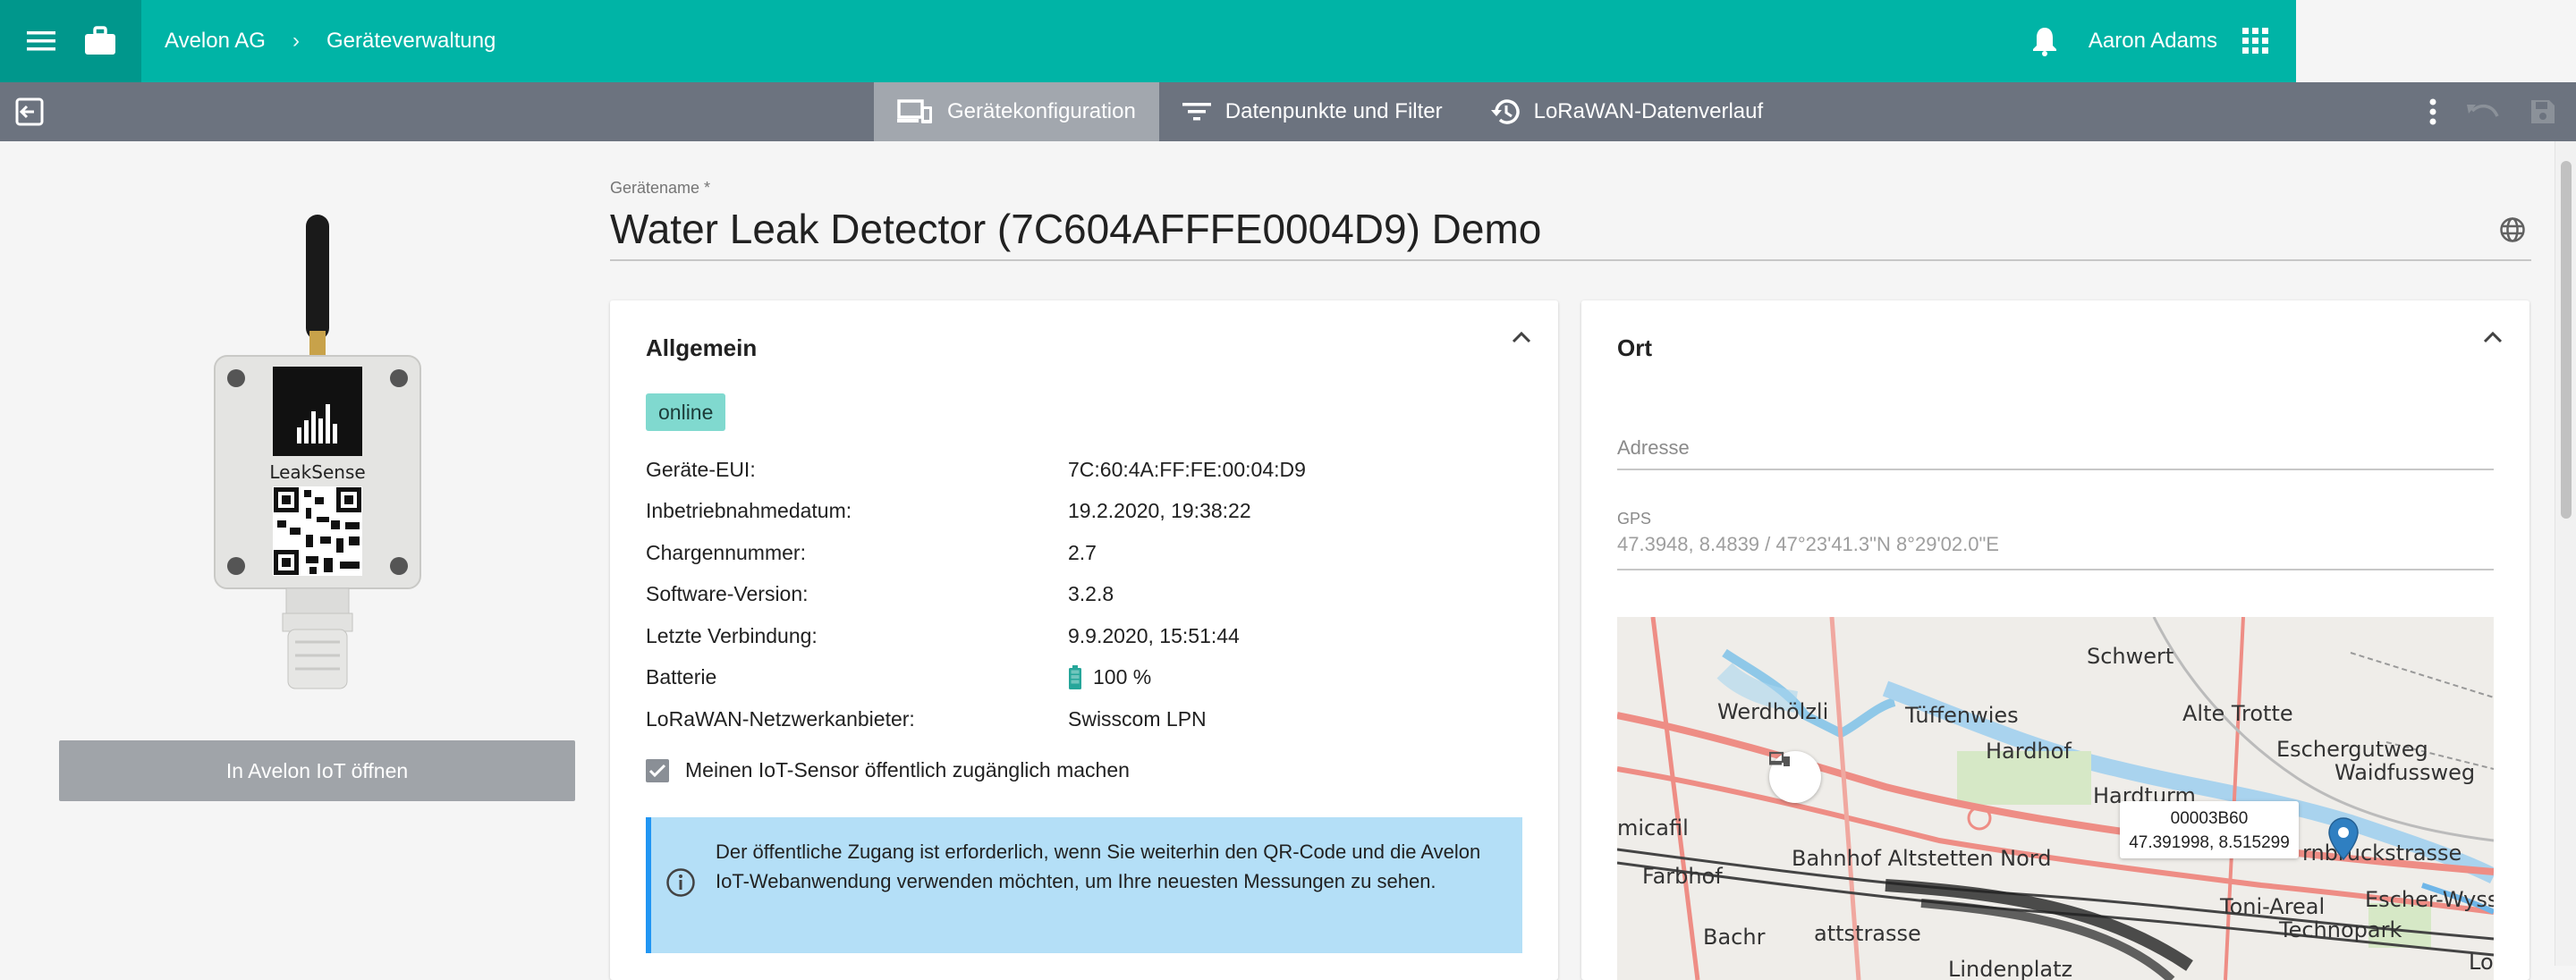  Describe the element at coordinates (2209, 829) in the screenshot. I see `map-popup: 00003B60 47.391998, 8.515299` at that location.